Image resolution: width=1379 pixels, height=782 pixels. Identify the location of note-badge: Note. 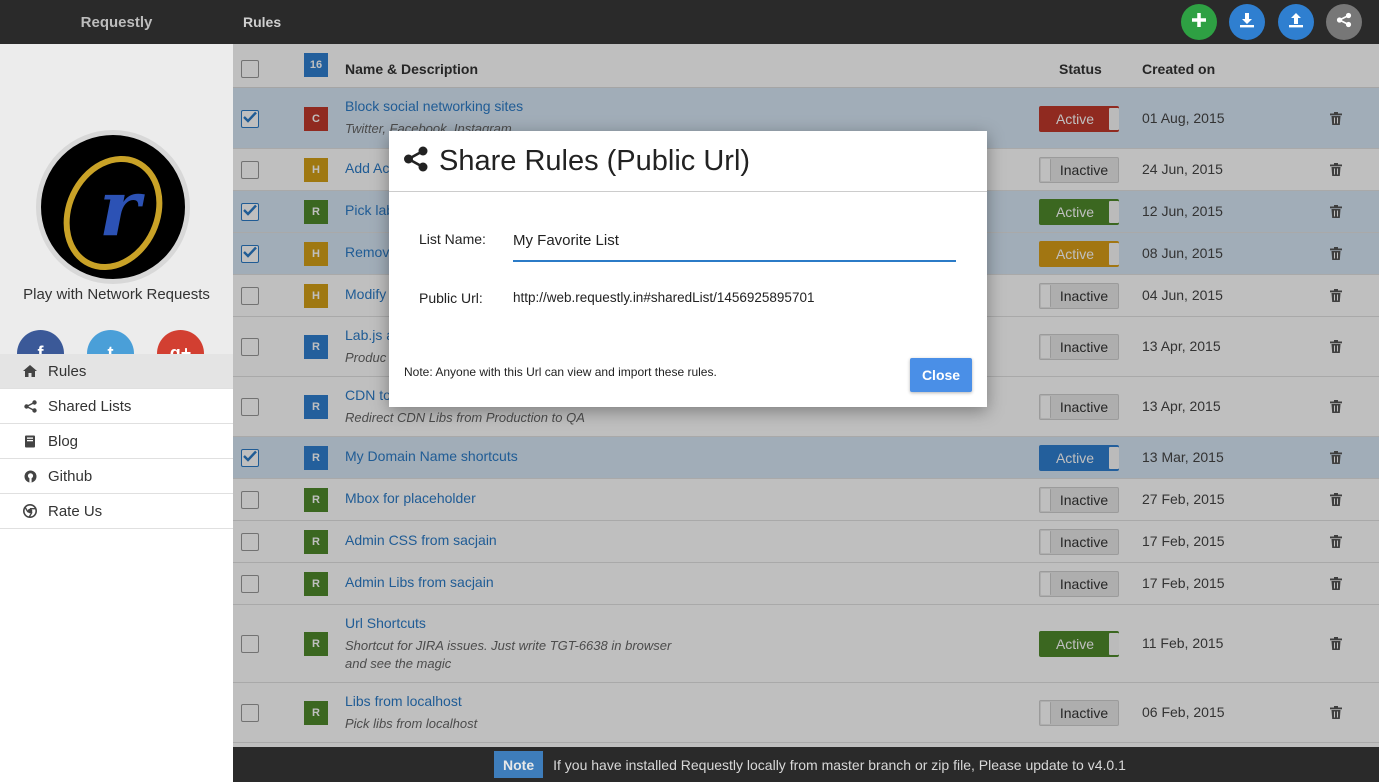
(519, 764).